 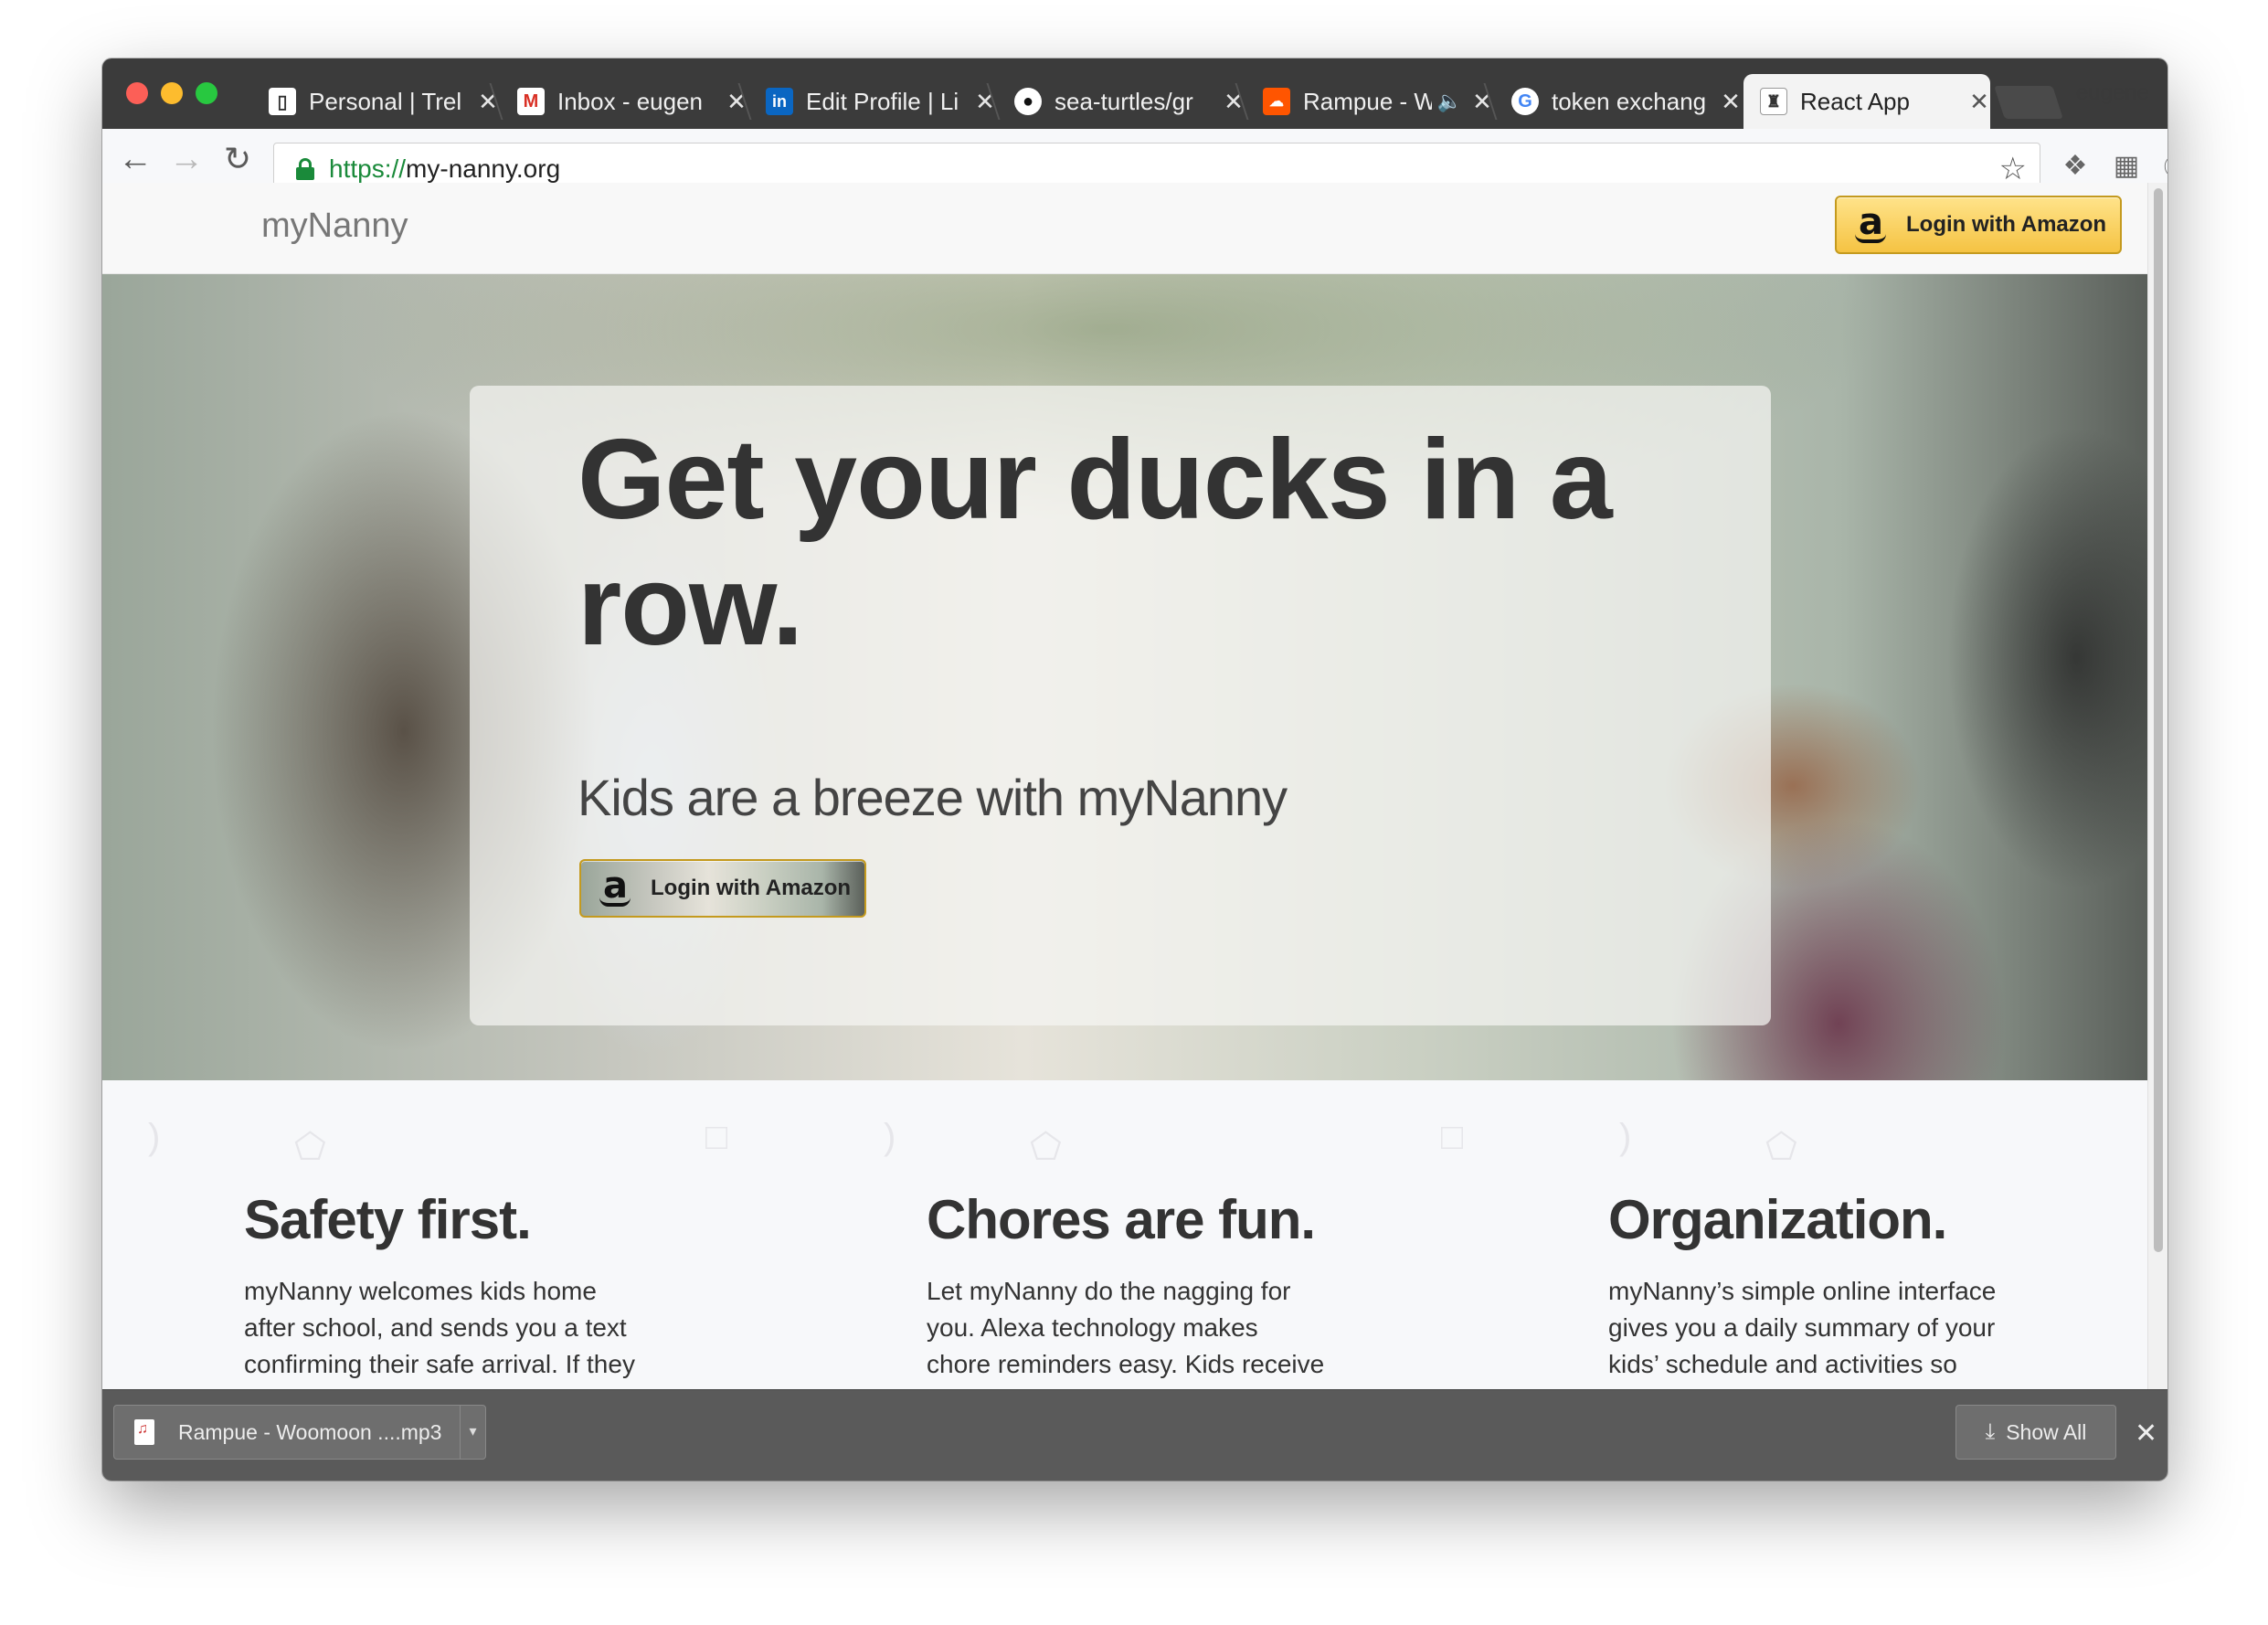 I want to click on close-shelf-icon: ✕, so click(x=2146, y=1434).